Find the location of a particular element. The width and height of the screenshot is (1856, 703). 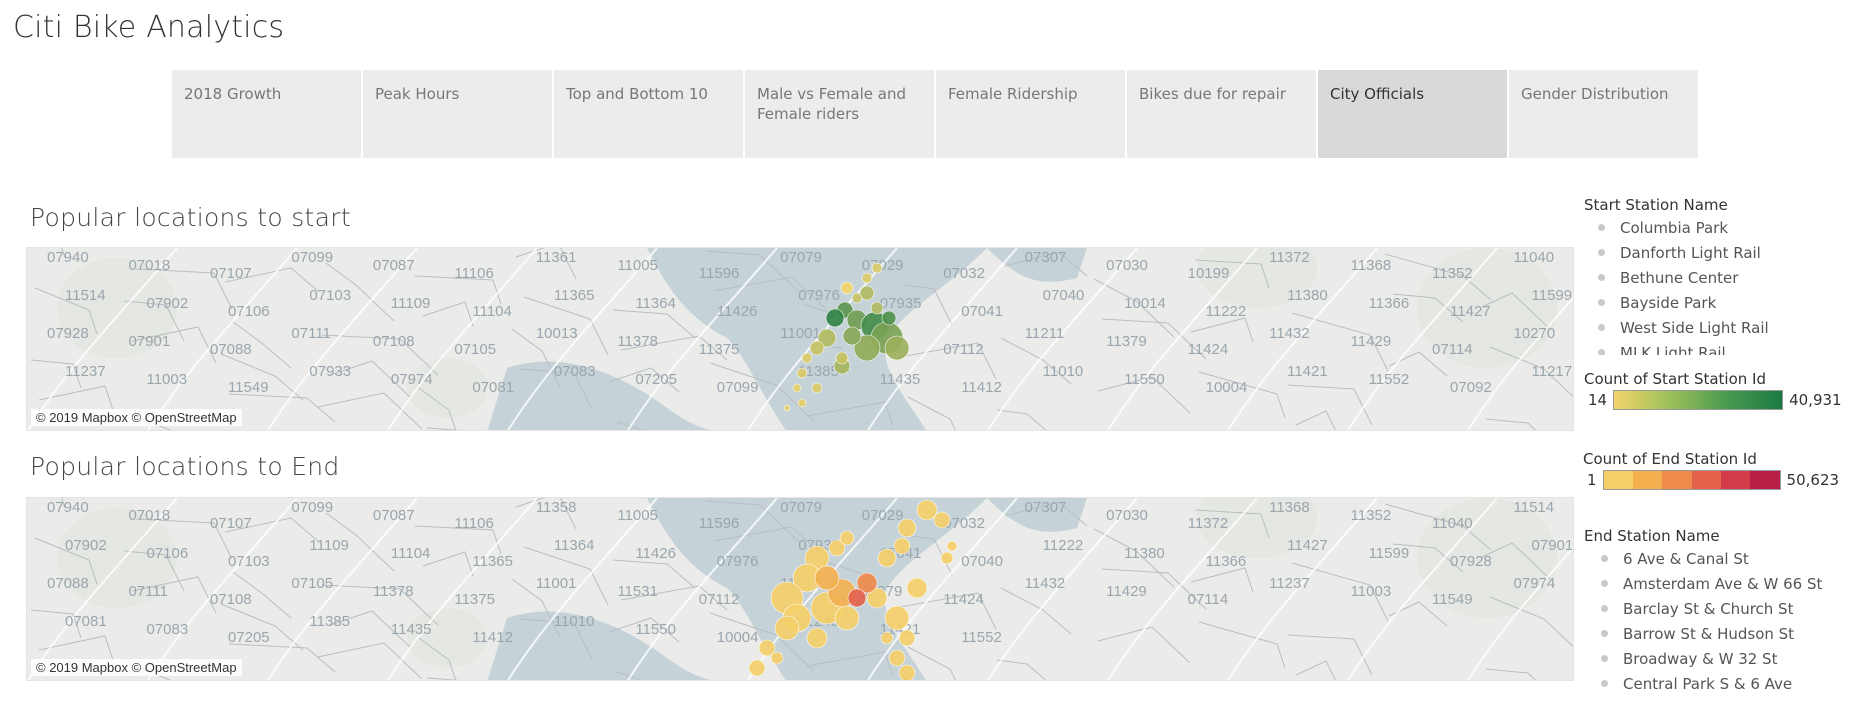

zip-label: 11424 is located at coordinates (1208, 349).